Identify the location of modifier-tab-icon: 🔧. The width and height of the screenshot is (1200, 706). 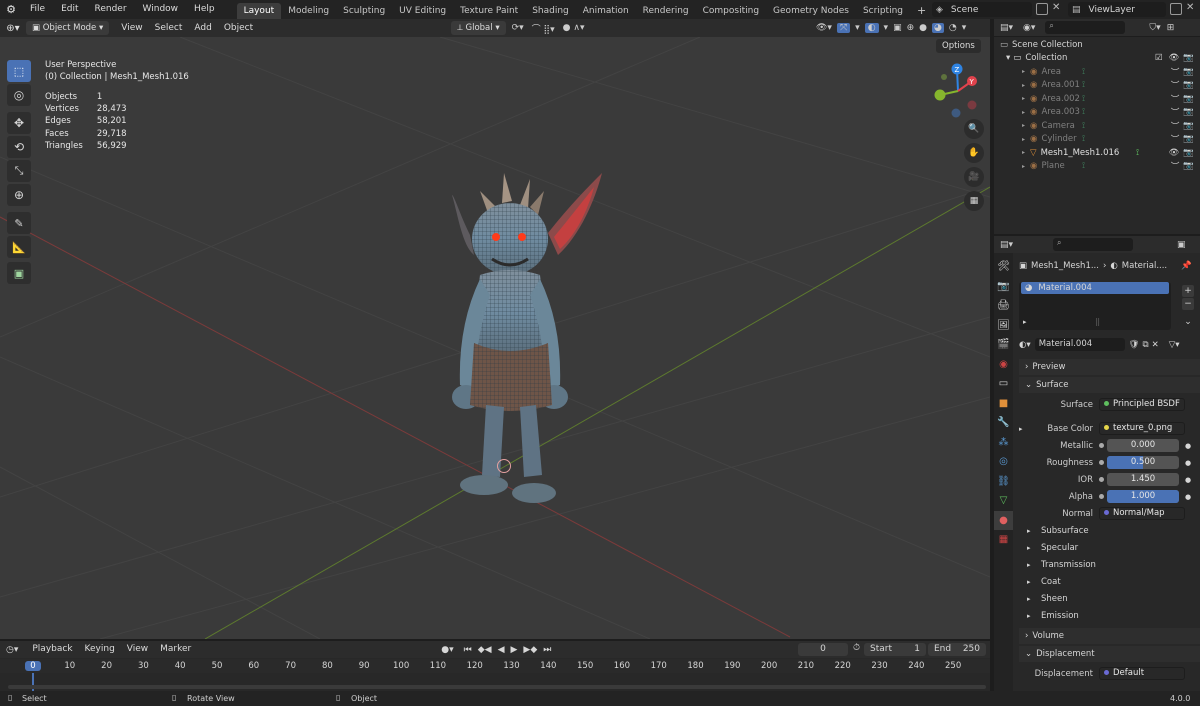
(1003, 423).